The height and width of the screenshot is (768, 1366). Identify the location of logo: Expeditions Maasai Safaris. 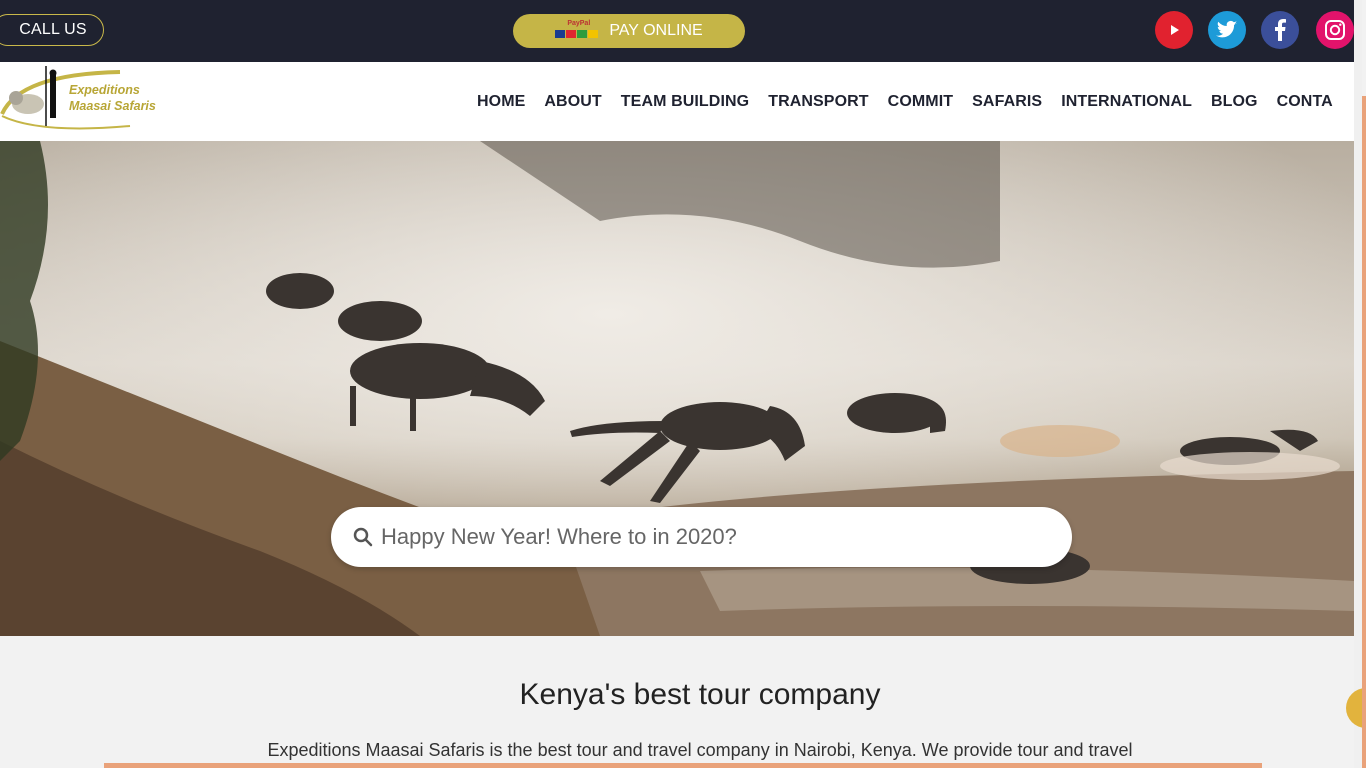
(80, 99).